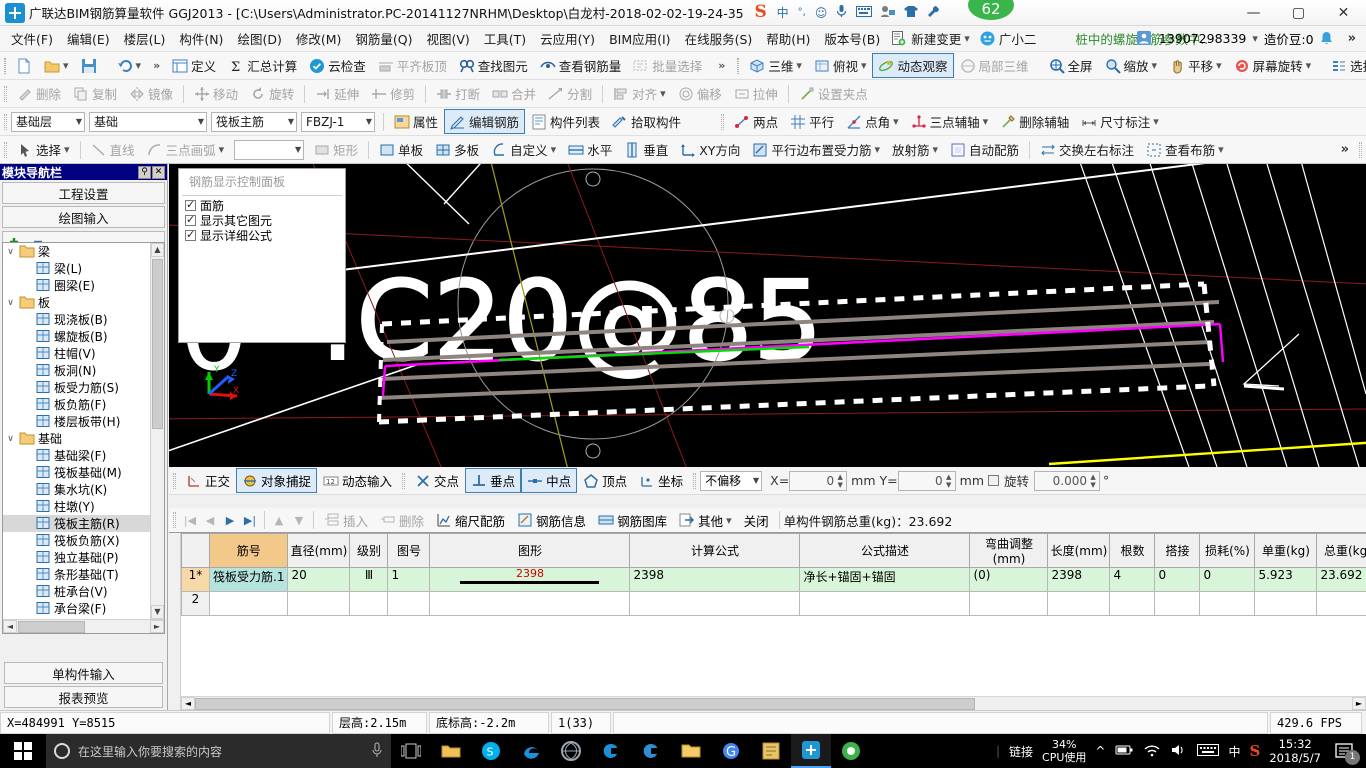  What do you see at coordinates (76, 251) in the screenshot?
I see `tree-item-2: ∨ 梁` at bounding box center [76, 251].